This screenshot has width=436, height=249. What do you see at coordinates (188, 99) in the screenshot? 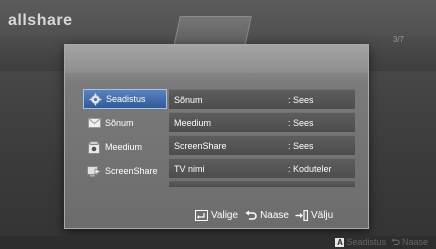
I see `setting-name: Sõnum` at bounding box center [188, 99].